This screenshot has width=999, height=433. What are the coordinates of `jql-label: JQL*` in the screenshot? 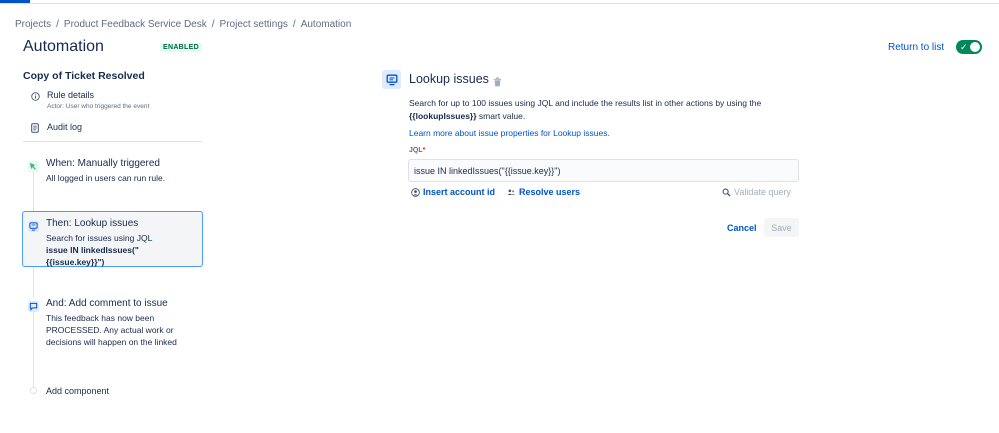 It's located at (417, 150).